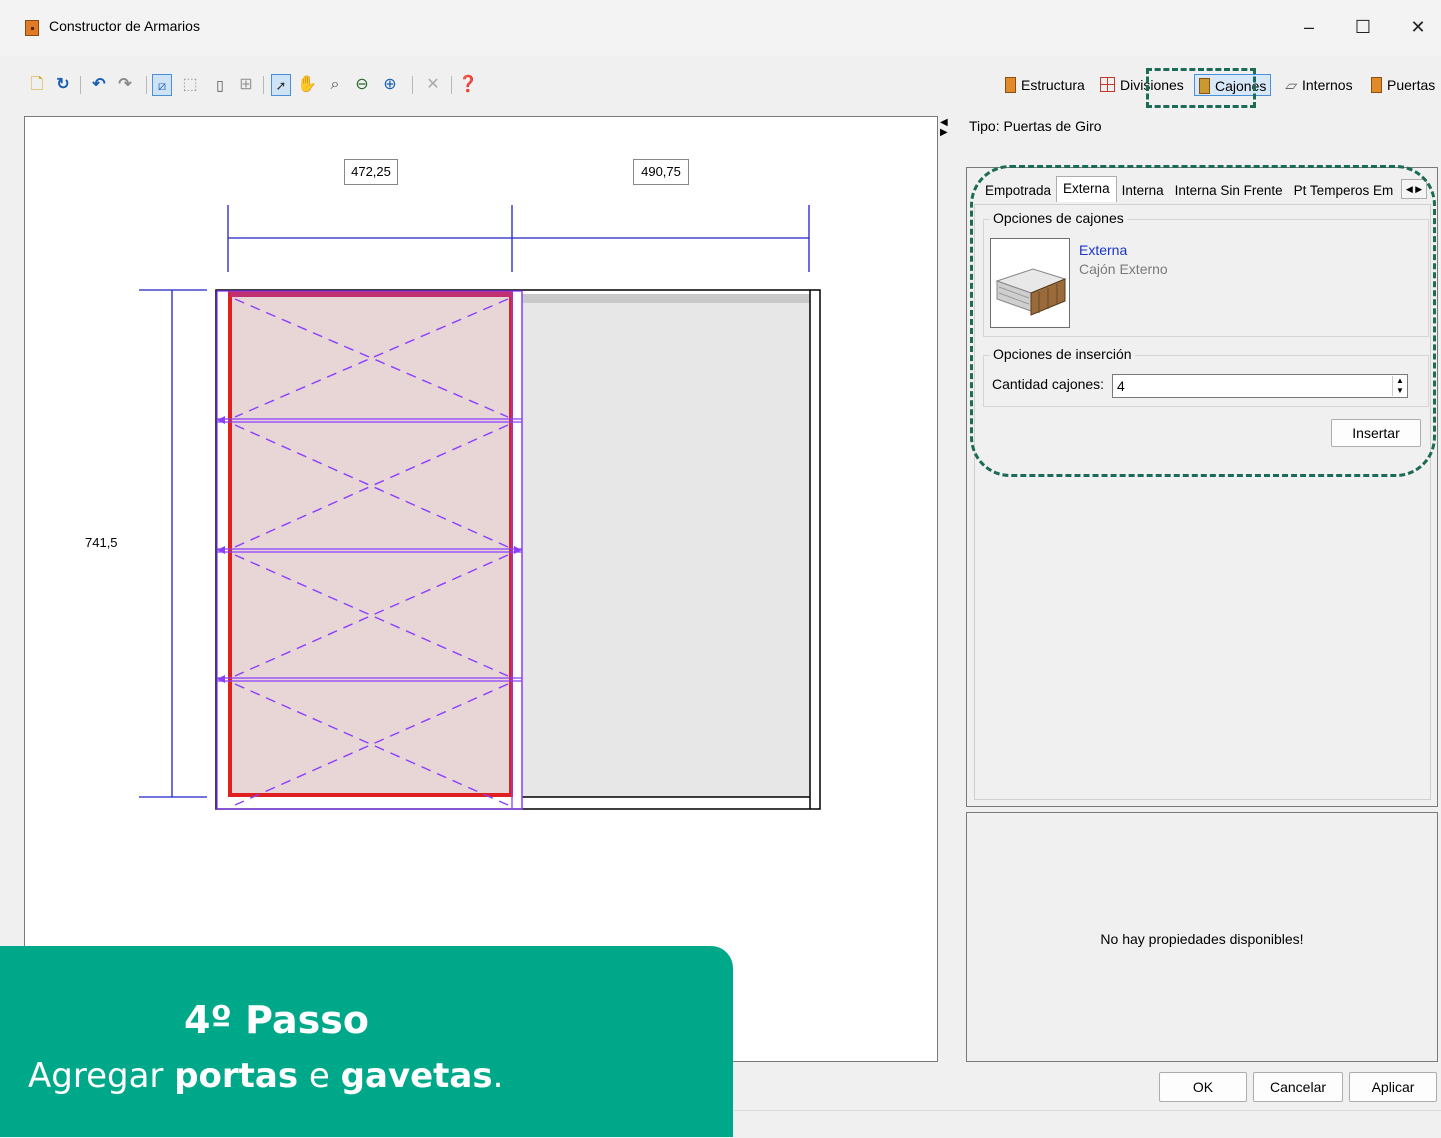 The height and width of the screenshot is (1138, 1441). Describe the element at coordinates (433, 85) in the screenshot. I see `delete-icon: ✕` at that location.